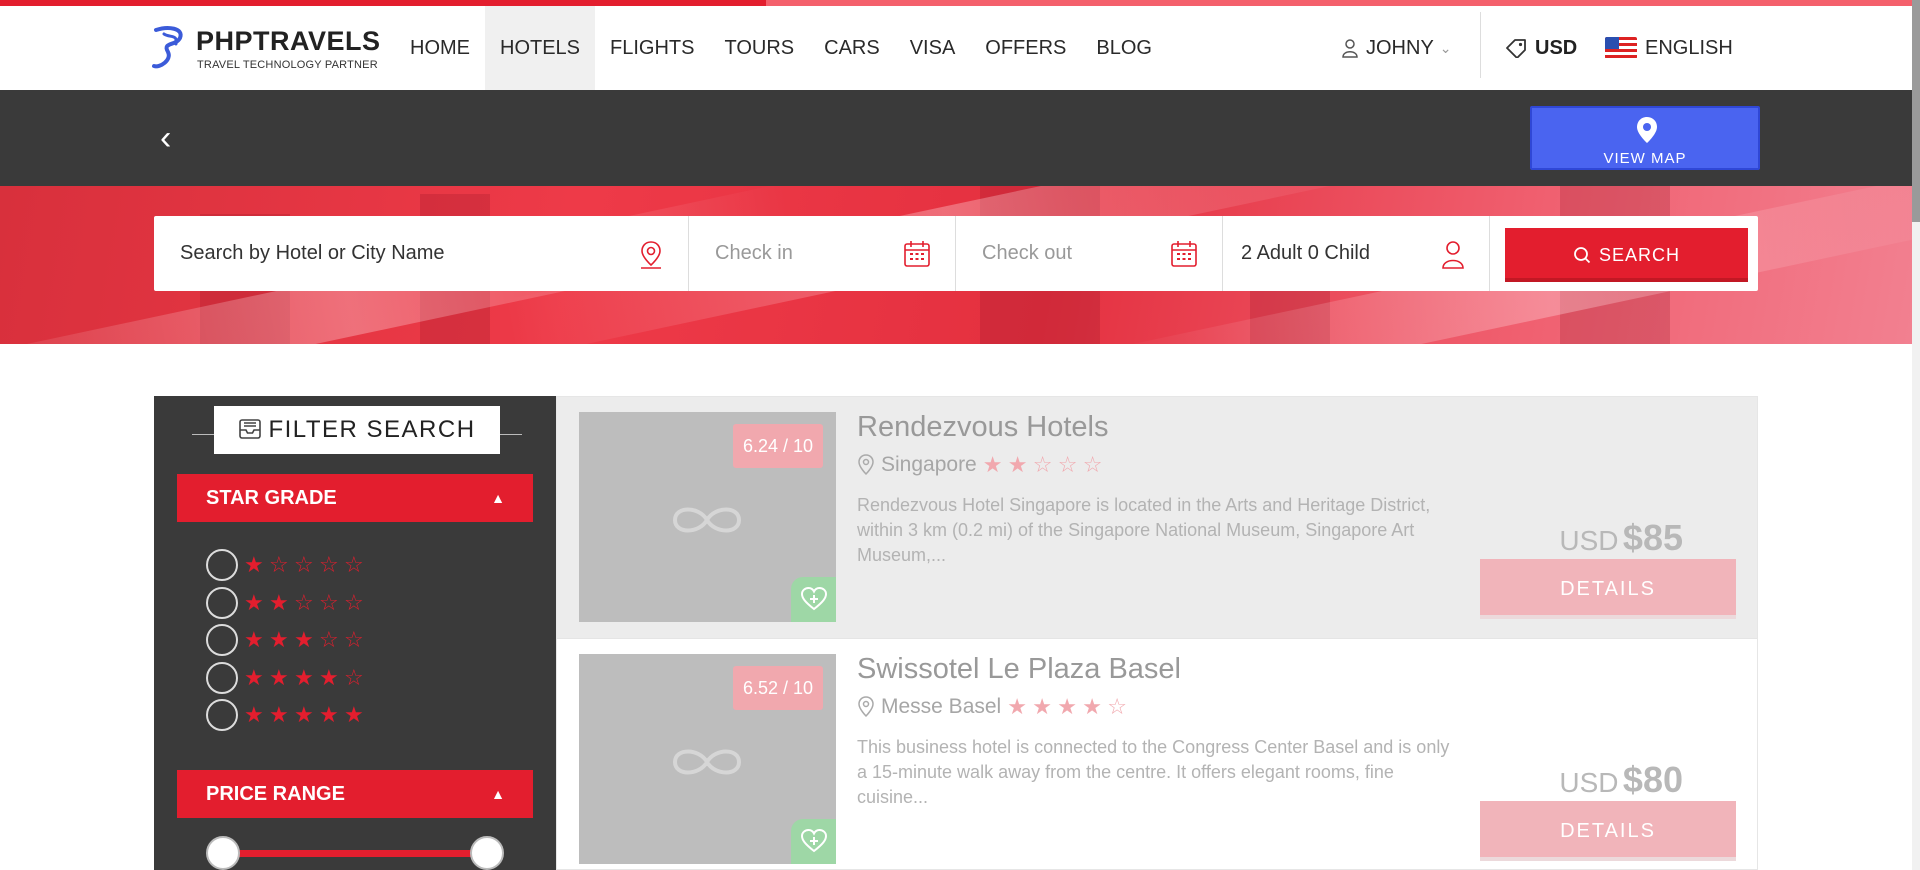 This screenshot has width=1920, height=870. I want to click on star-grade-option-3: ★ ★ ★ ☆ ☆, so click(287, 640).